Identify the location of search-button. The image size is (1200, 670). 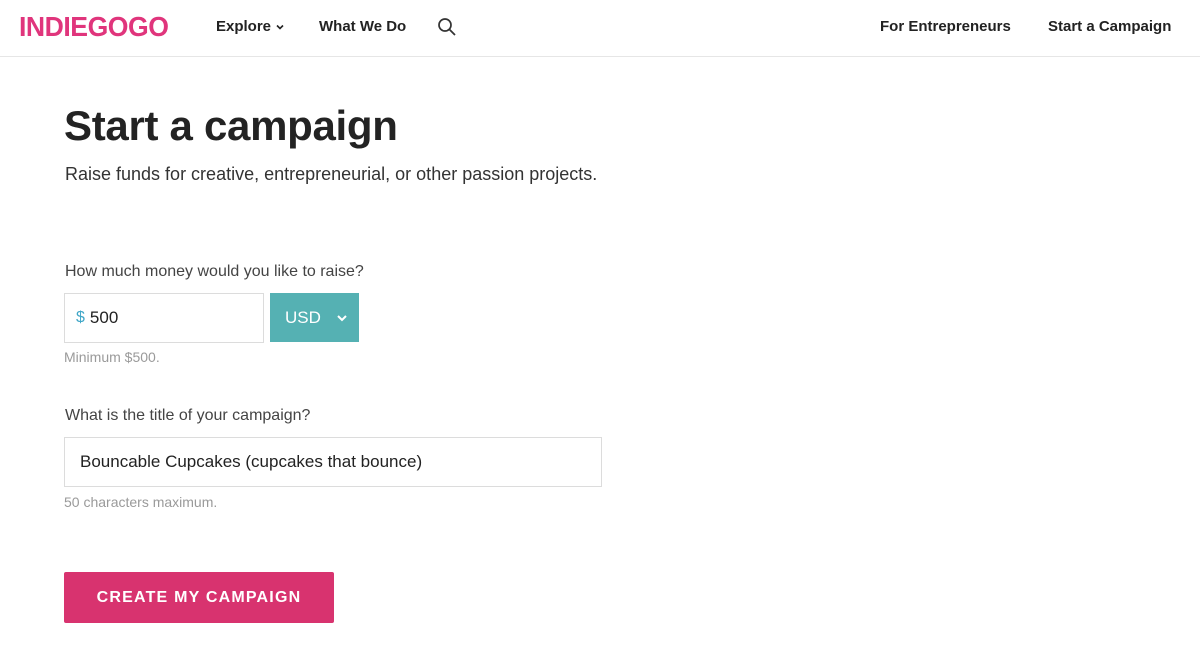
(448, 27).